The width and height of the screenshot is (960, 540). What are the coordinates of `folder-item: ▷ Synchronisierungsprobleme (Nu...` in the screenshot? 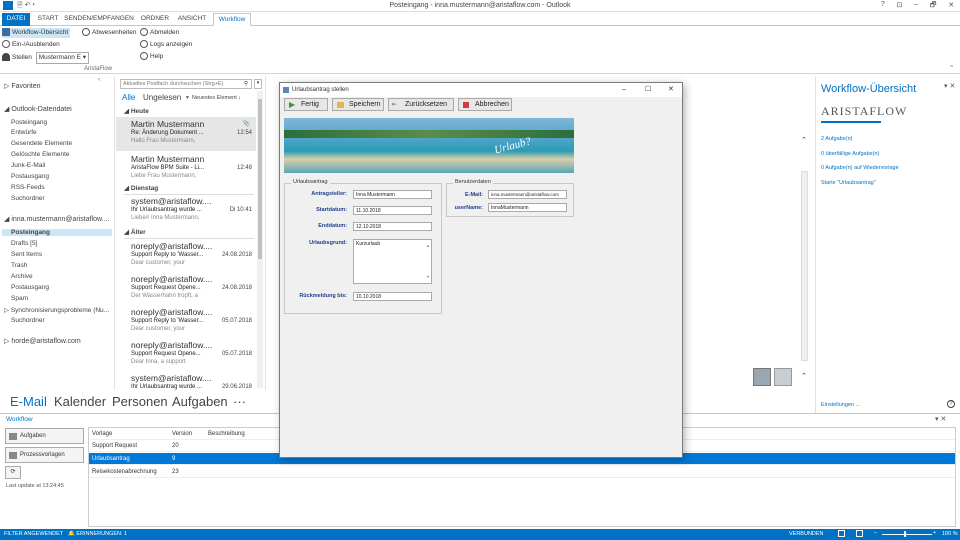 It's located at (56, 310).